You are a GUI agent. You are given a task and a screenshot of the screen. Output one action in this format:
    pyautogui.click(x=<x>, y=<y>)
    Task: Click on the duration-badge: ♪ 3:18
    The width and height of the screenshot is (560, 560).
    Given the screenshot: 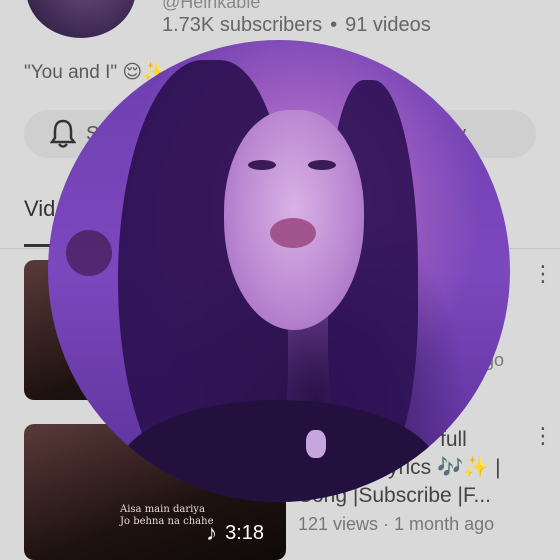 What is the action you would take?
    pyautogui.click(x=235, y=533)
    